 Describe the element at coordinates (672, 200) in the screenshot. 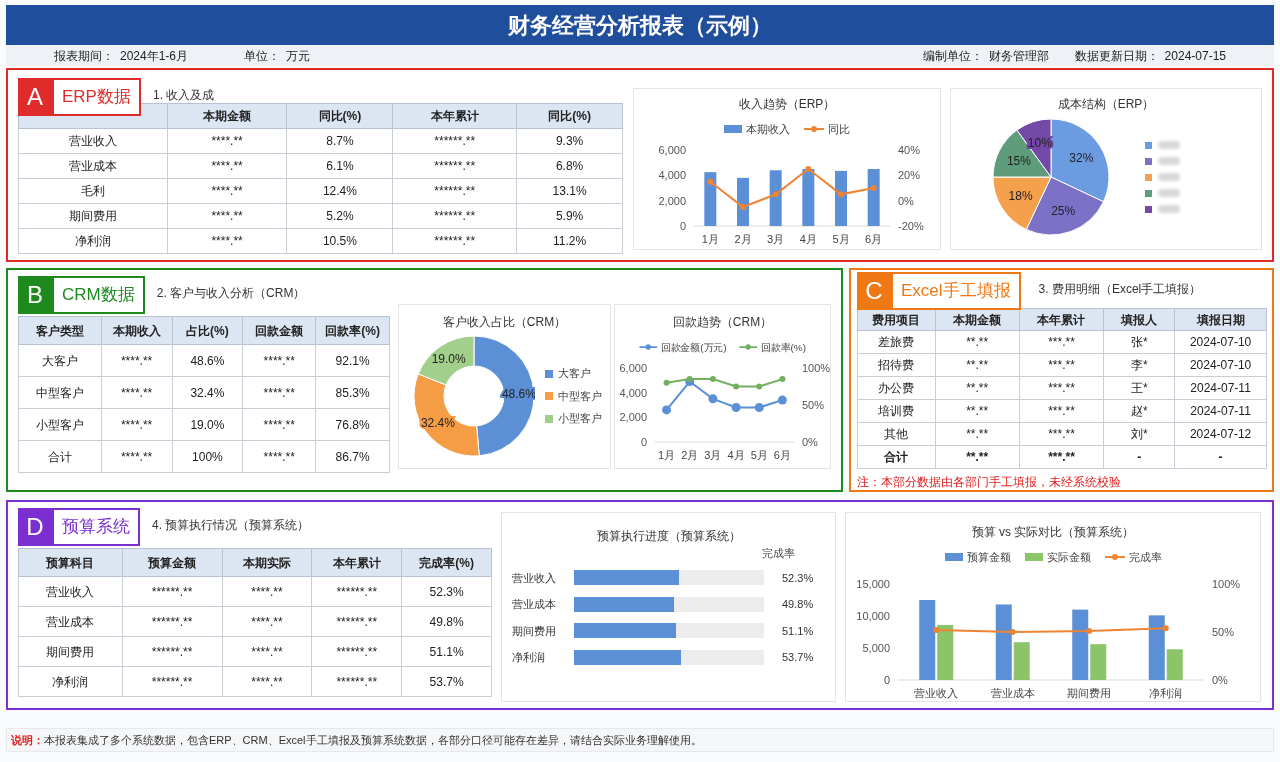

I see `axis-tick-label: 2,000` at that location.